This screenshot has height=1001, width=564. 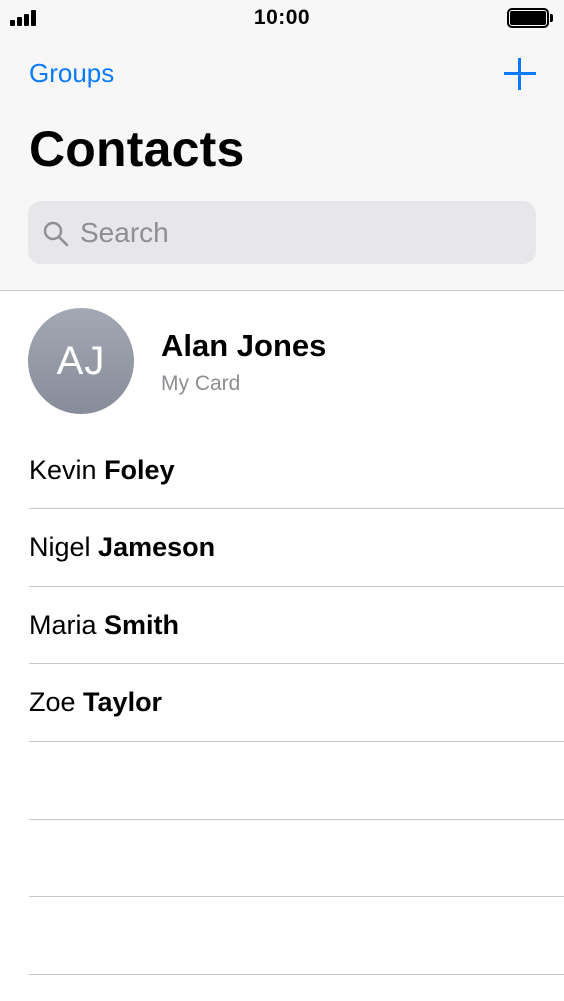 What do you see at coordinates (157, 547) in the screenshot?
I see `contact-last-name: Jameson` at bounding box center [157, 547].